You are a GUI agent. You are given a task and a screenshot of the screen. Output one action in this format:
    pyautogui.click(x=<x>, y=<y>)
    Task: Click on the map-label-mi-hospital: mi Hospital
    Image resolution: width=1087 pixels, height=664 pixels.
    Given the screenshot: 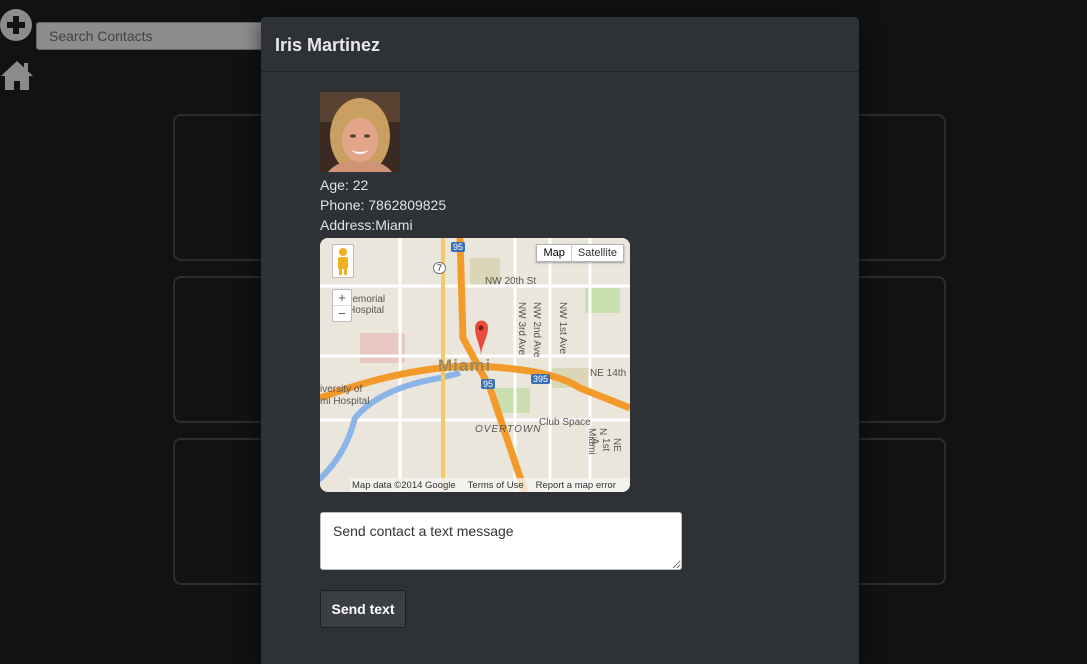 What is the action you would take?
    pyautogui.click(x=345, y=401)
    